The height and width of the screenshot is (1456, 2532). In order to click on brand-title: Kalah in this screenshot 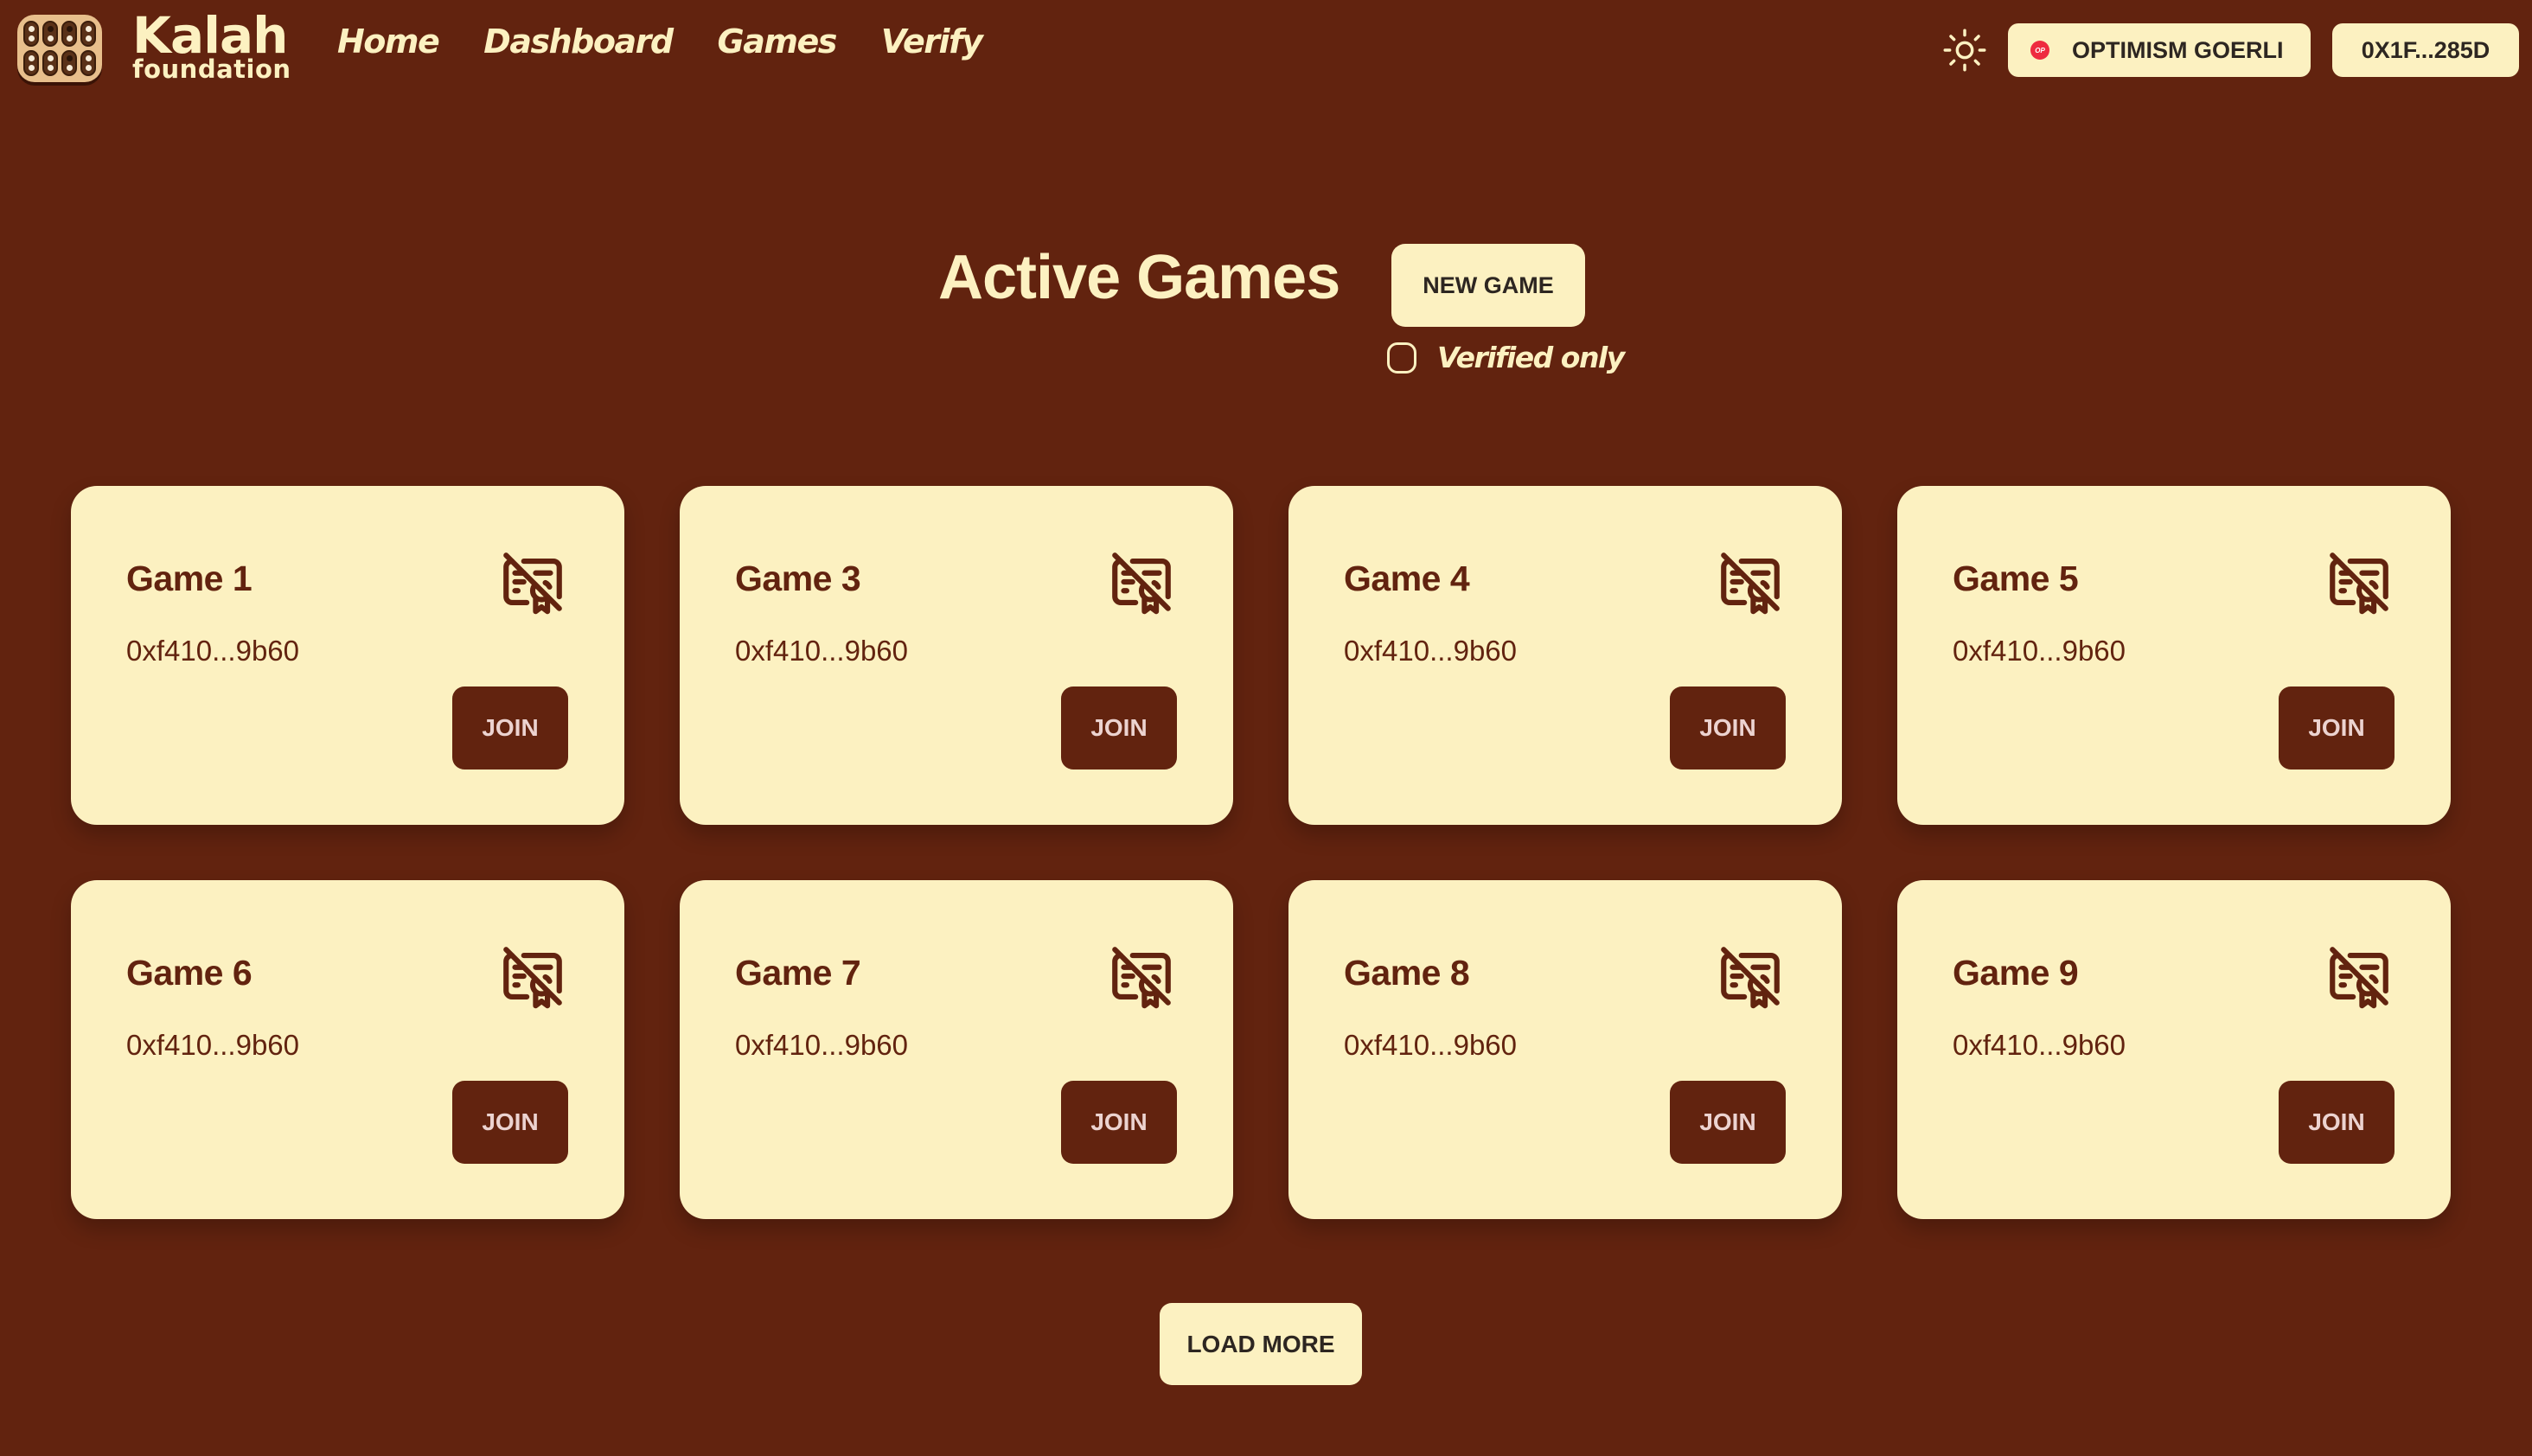, I will do `click(210, 36)`.